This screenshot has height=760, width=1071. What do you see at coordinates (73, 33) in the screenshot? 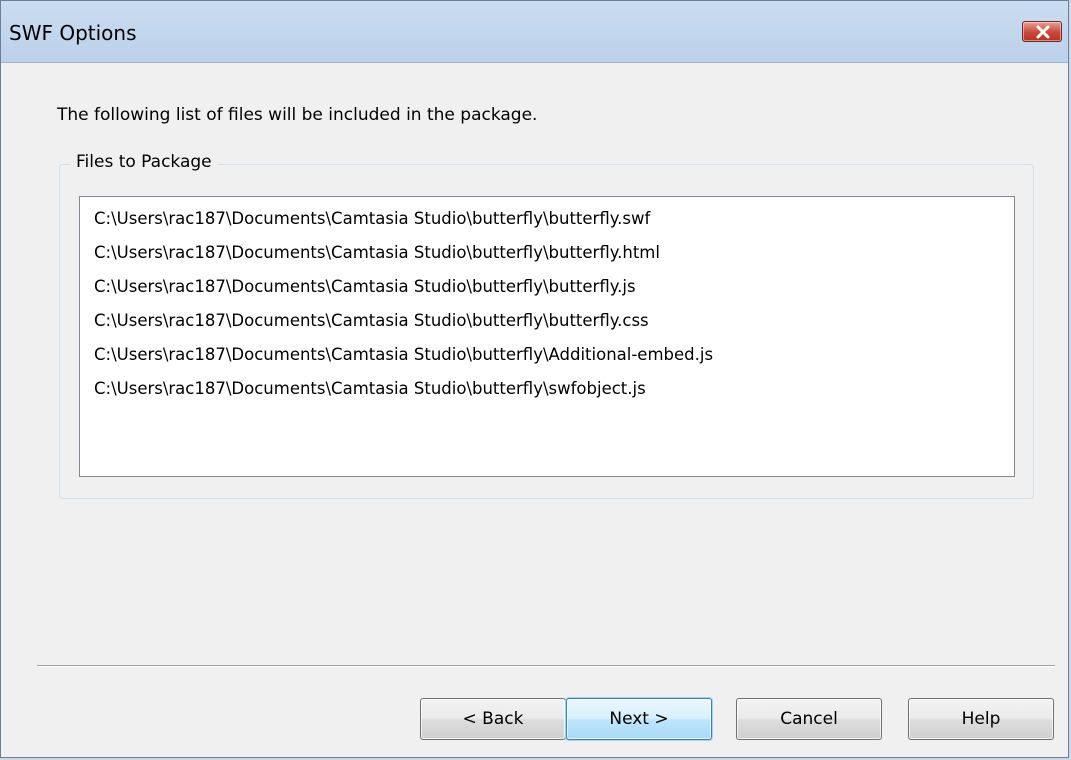
I see `window-title: SWF Options` at bounding box center [73, 33].